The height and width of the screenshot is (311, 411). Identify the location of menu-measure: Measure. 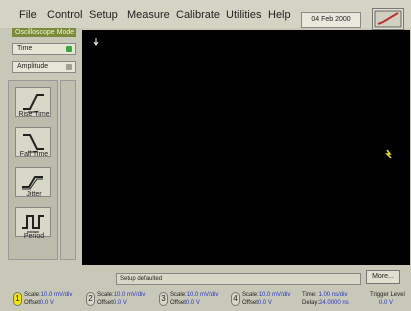
(148, 15).